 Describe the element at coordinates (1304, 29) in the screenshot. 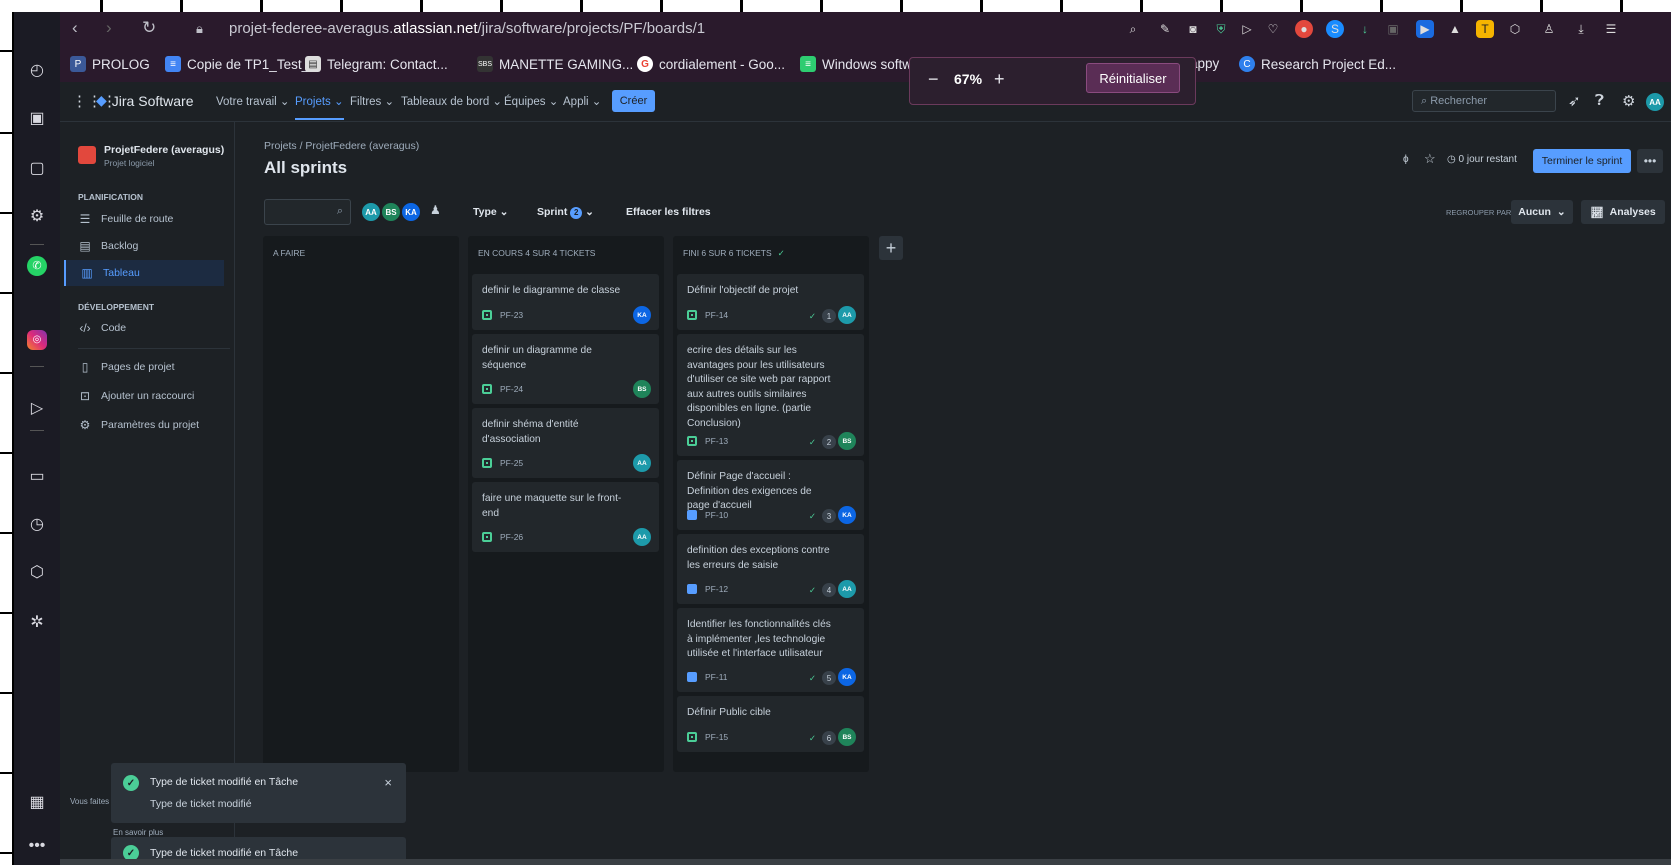

I see `extension-firefox-icon: ●` at that location.